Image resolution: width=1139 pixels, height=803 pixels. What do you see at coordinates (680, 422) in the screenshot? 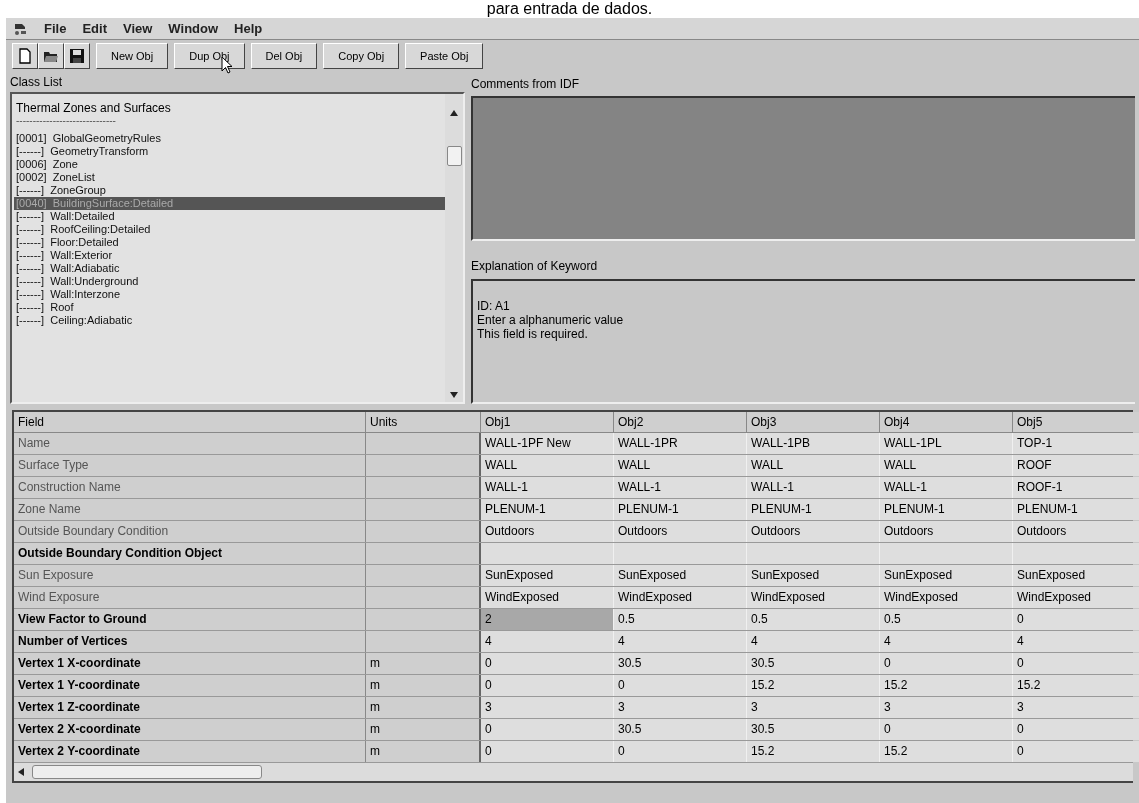
I see `column-header: Obj2` at bounding box center [680, 422].